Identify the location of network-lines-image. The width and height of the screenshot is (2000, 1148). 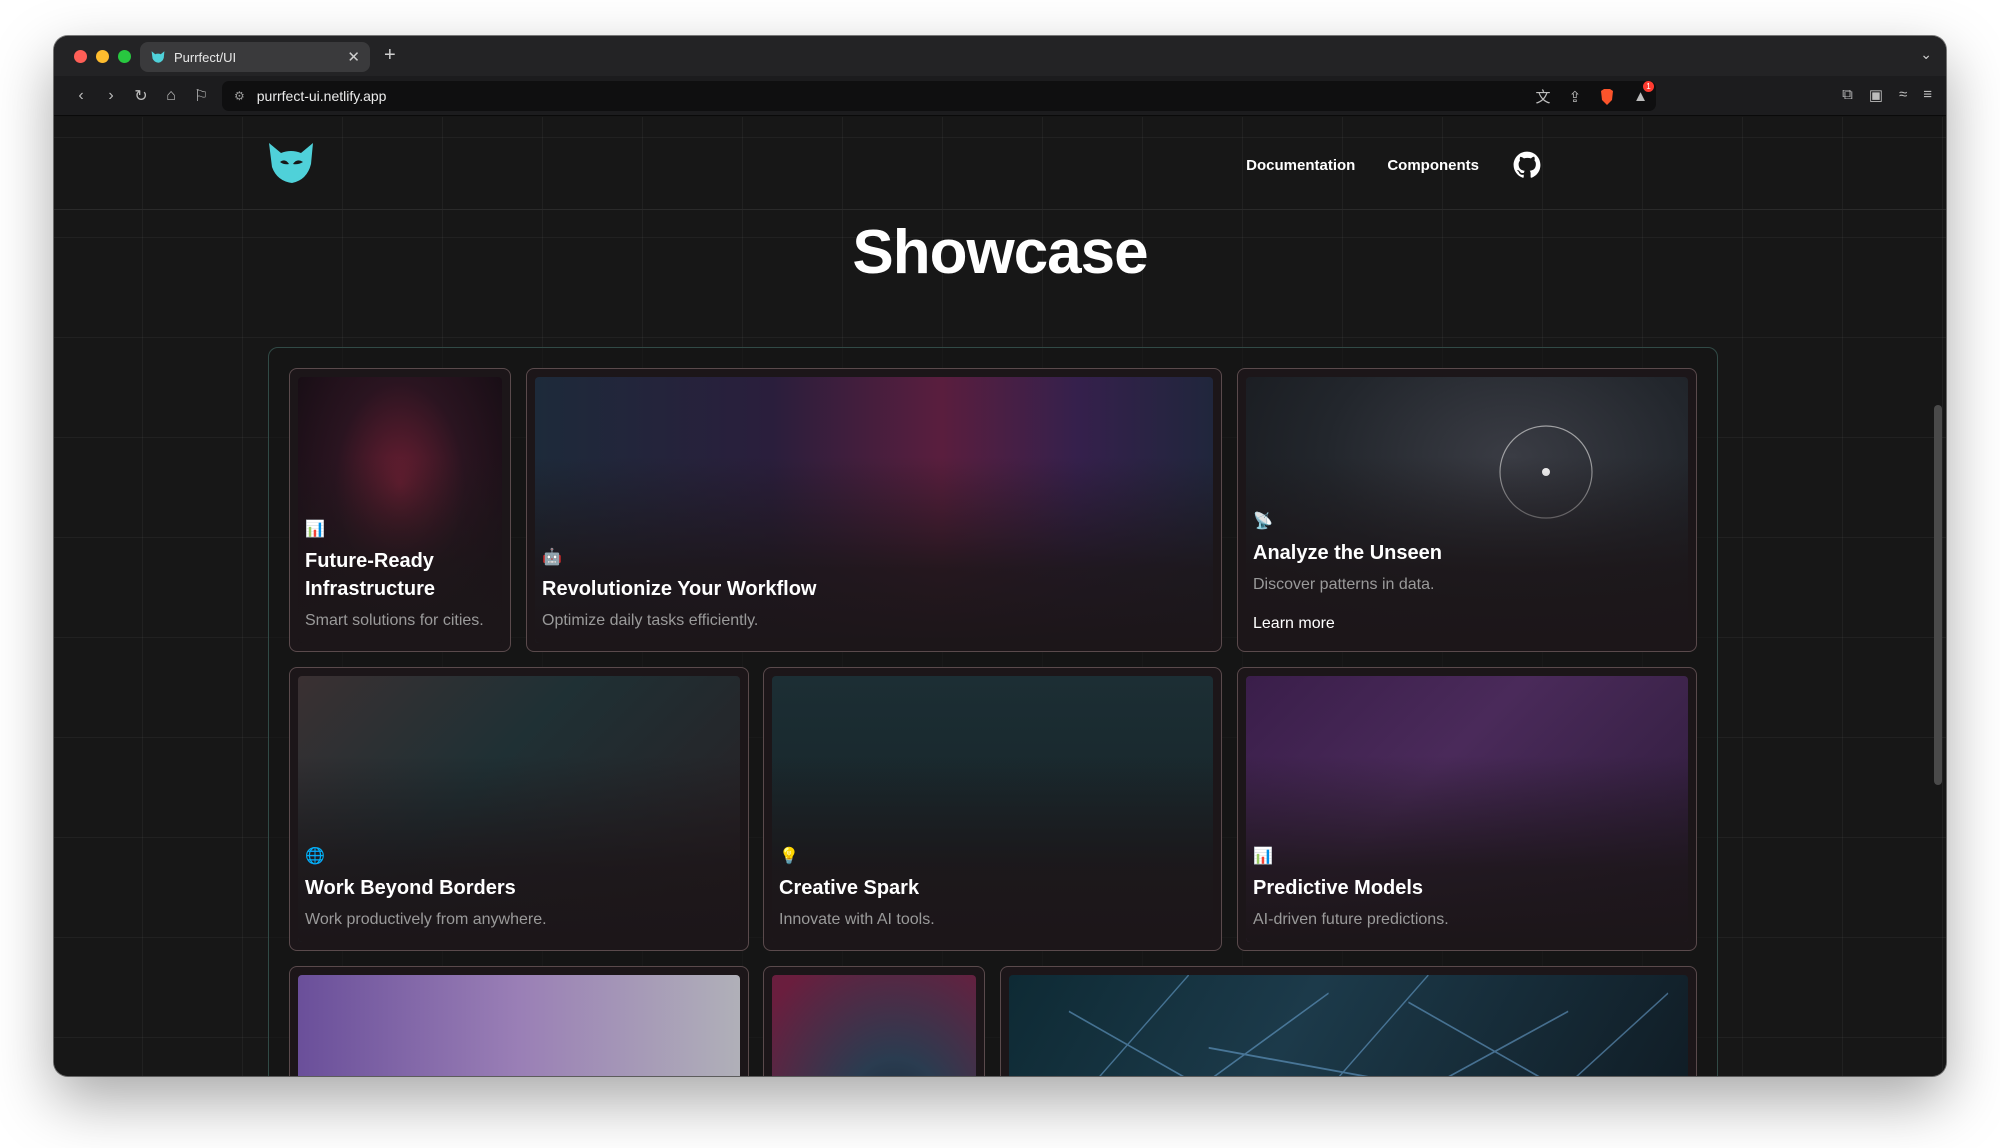
(1348, 1025).